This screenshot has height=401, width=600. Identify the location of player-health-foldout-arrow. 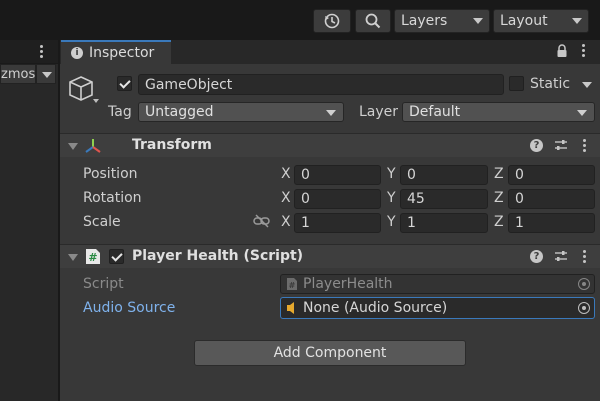
(73, 257).